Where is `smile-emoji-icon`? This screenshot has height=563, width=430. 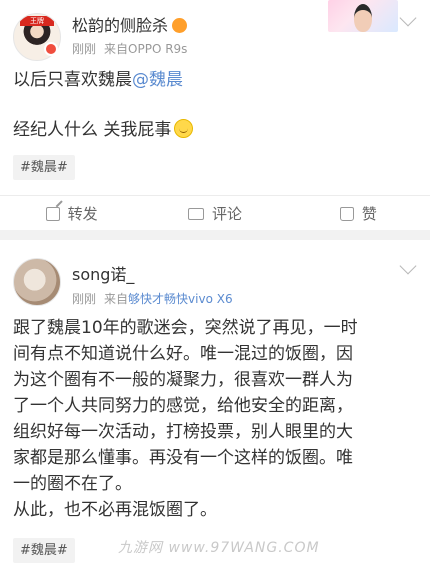 smile-emoji-icon is located at coordinates (184, 128).